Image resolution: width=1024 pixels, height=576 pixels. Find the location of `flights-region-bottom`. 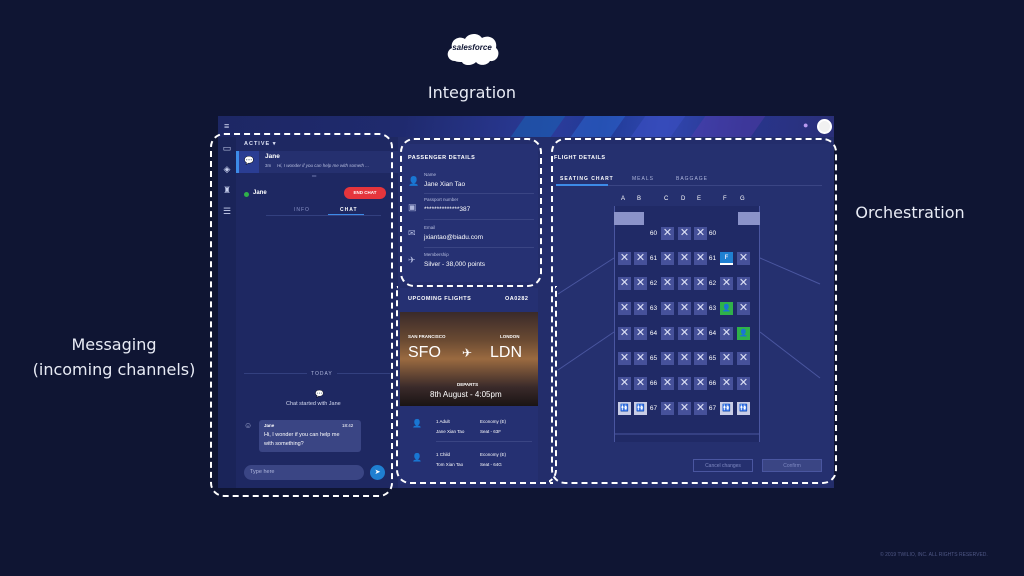

flights-region-bottom is located at coordinates (474, 385).